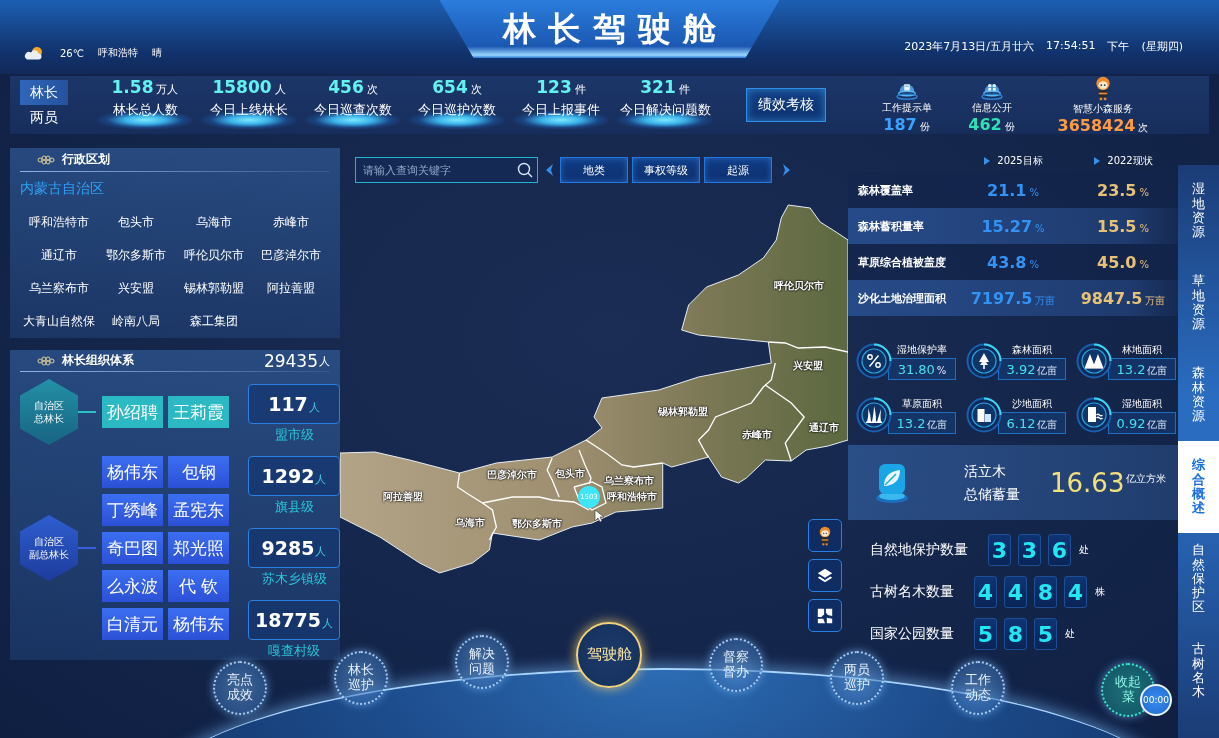  What do you see at coordinates (825, 615) in the screenshot?
I see `tiles-button` at bounding box center [825, 615].